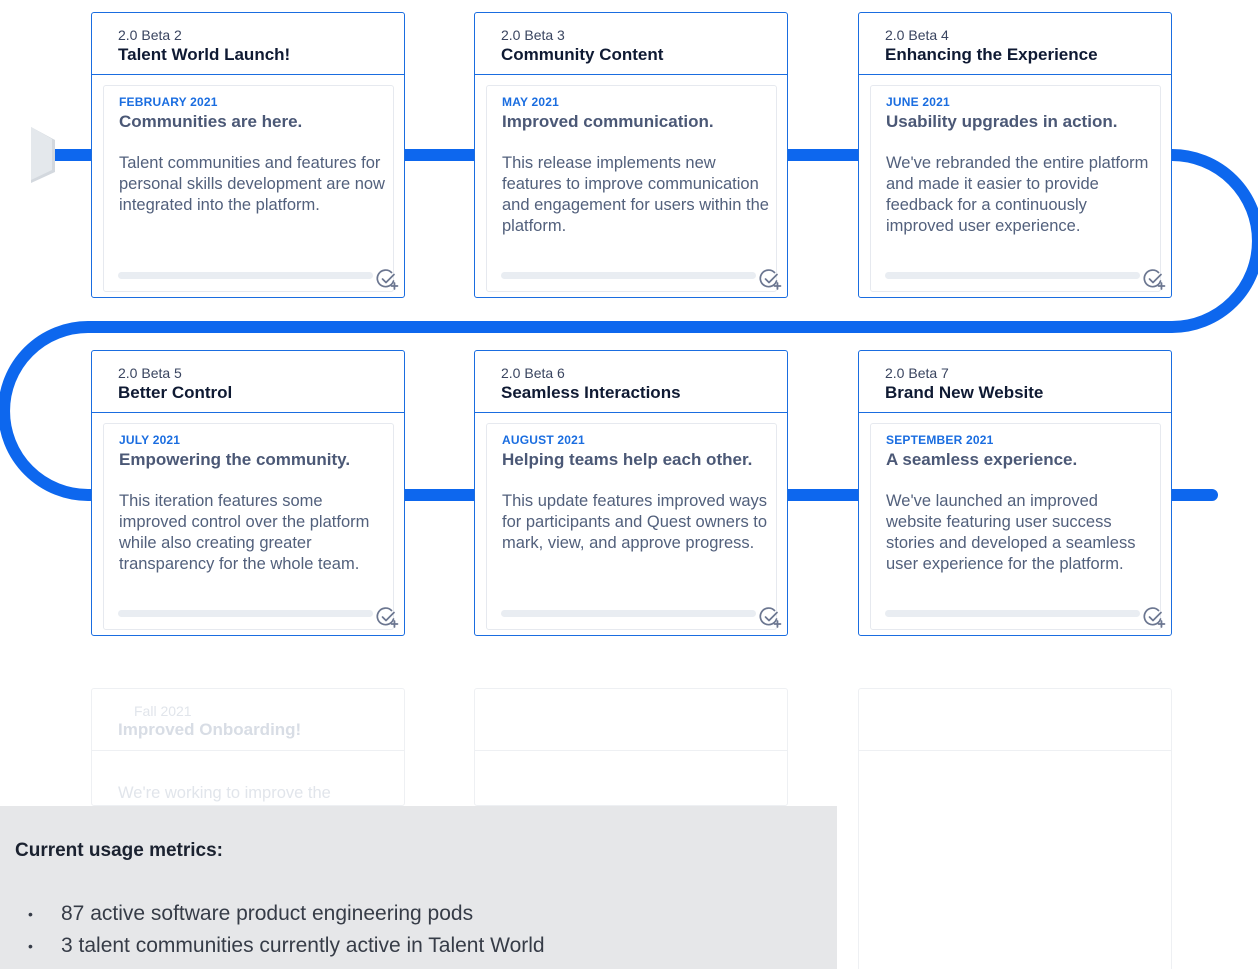 The height and width of the screenshot is (969, 1258). I want to click on card-date: SEPTEMBER 2021, so click(940, 440).